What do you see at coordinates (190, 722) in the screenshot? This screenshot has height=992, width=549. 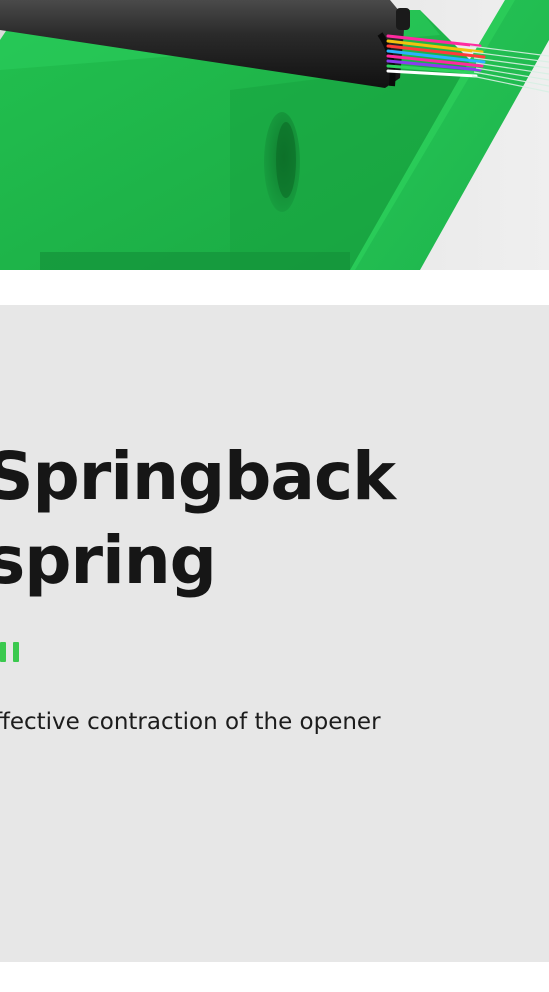 I see `feature-description: ffective contraction of the opener` at bounding box center [190, 722].